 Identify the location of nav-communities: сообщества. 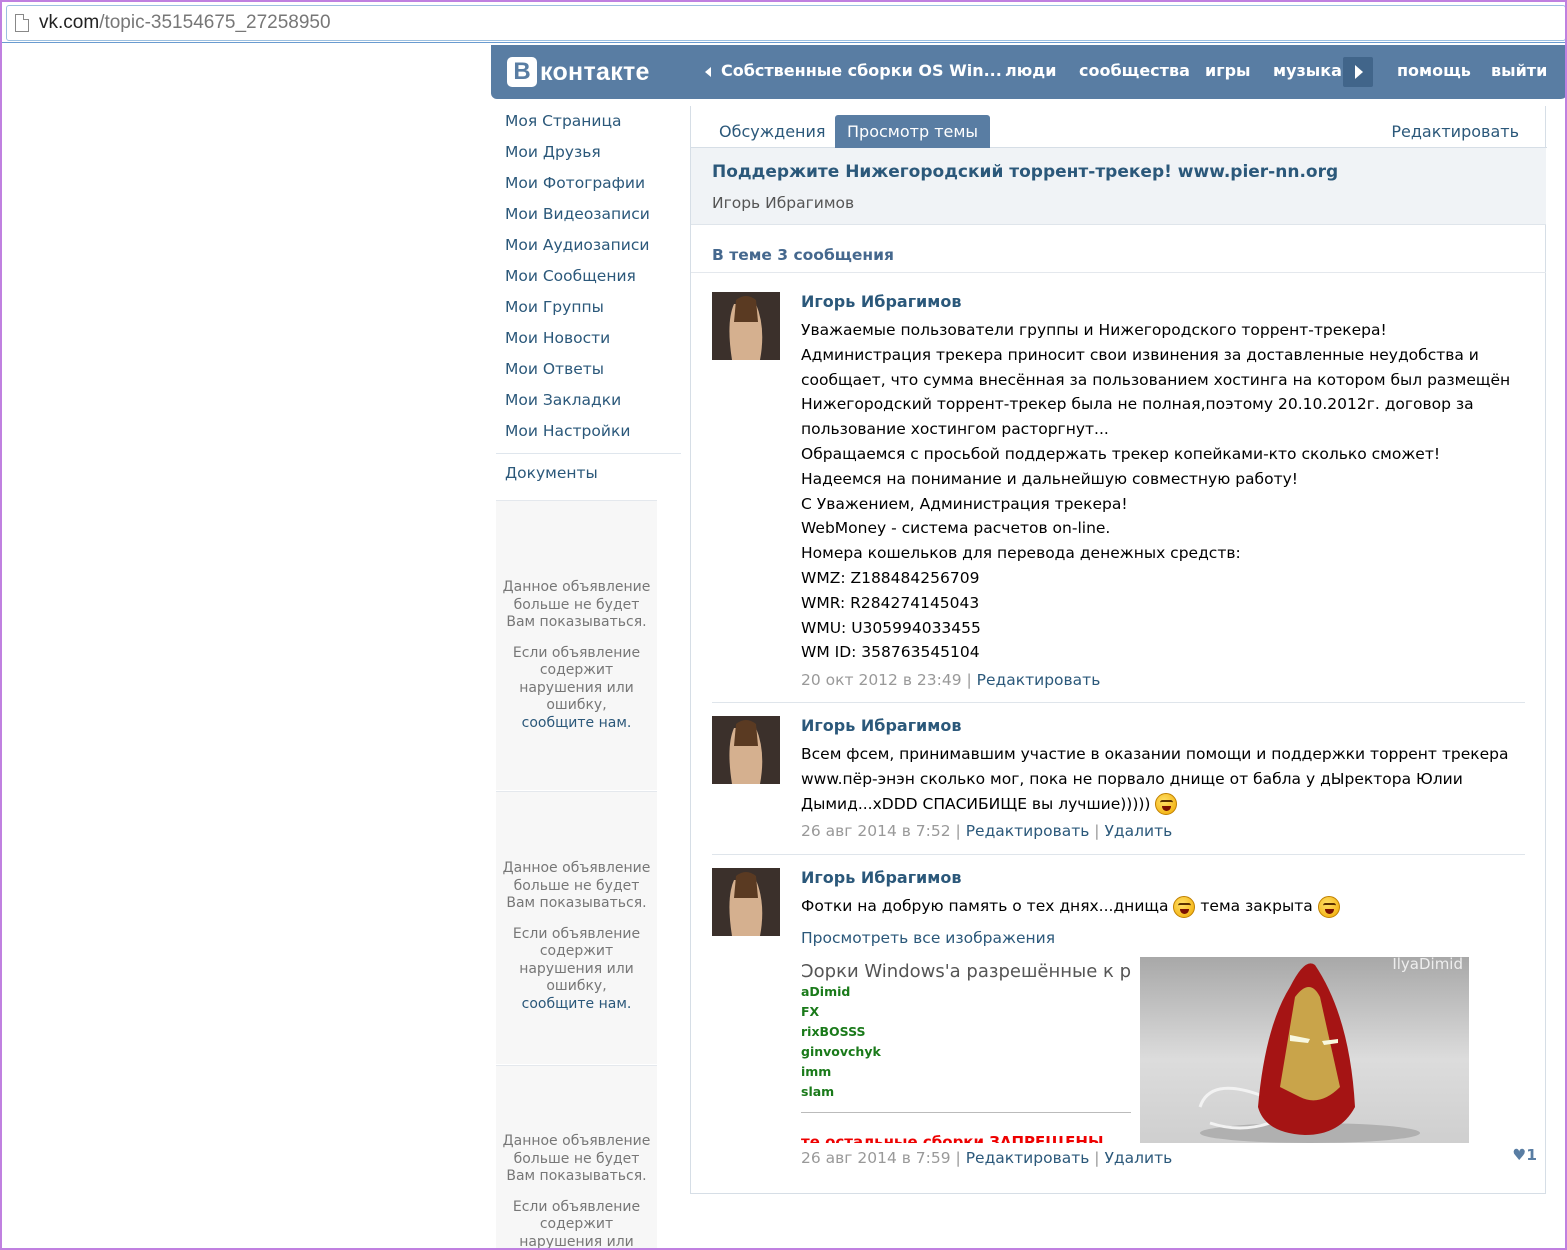
(1134, 72).